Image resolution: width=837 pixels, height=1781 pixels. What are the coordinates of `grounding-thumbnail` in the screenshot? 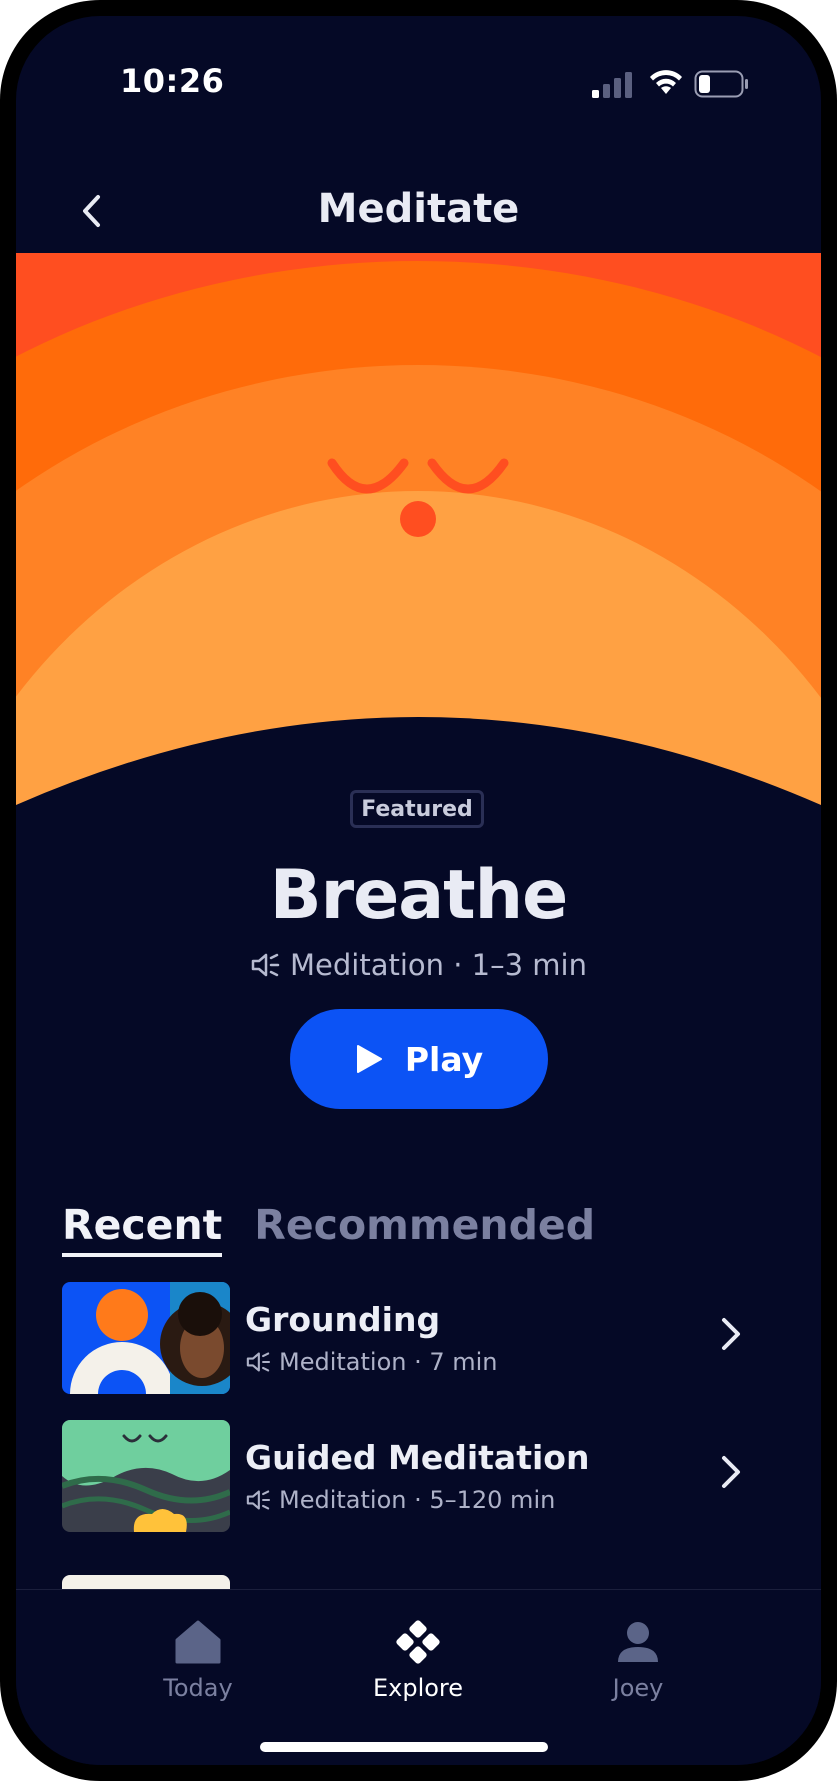 It's located at (146, 1338).